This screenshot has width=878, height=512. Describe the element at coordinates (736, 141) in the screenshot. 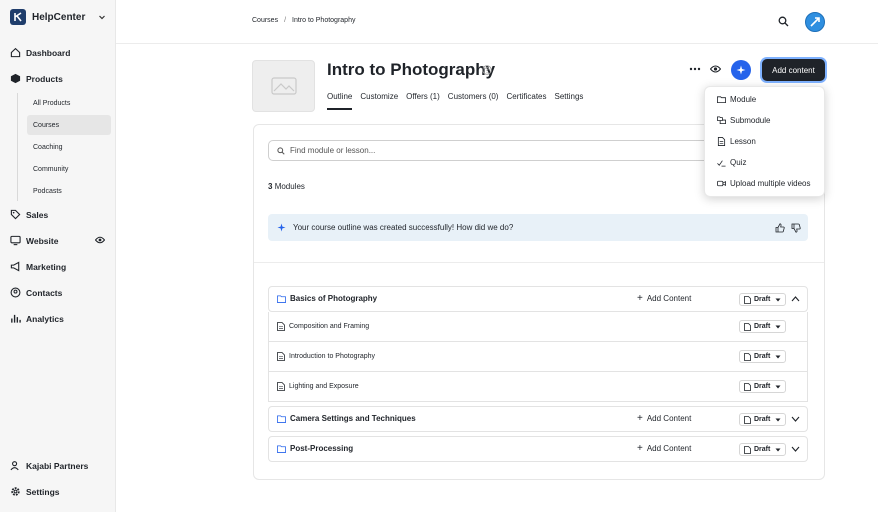

I see `menu-item-lesson: Lesson` at that location.